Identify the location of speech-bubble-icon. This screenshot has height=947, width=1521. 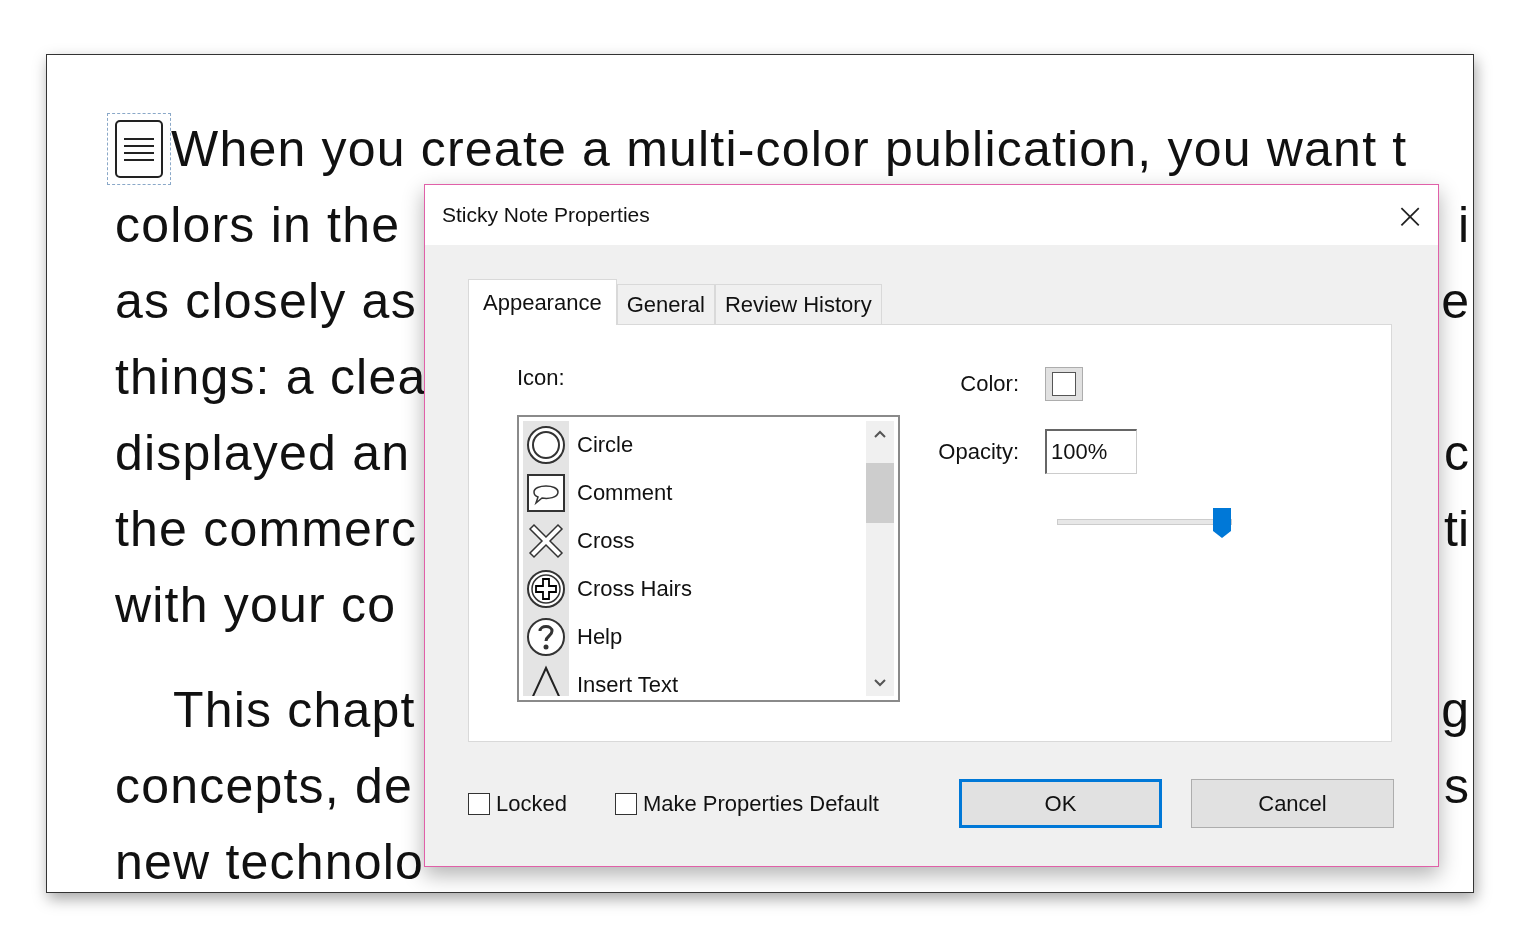
(546, 493).